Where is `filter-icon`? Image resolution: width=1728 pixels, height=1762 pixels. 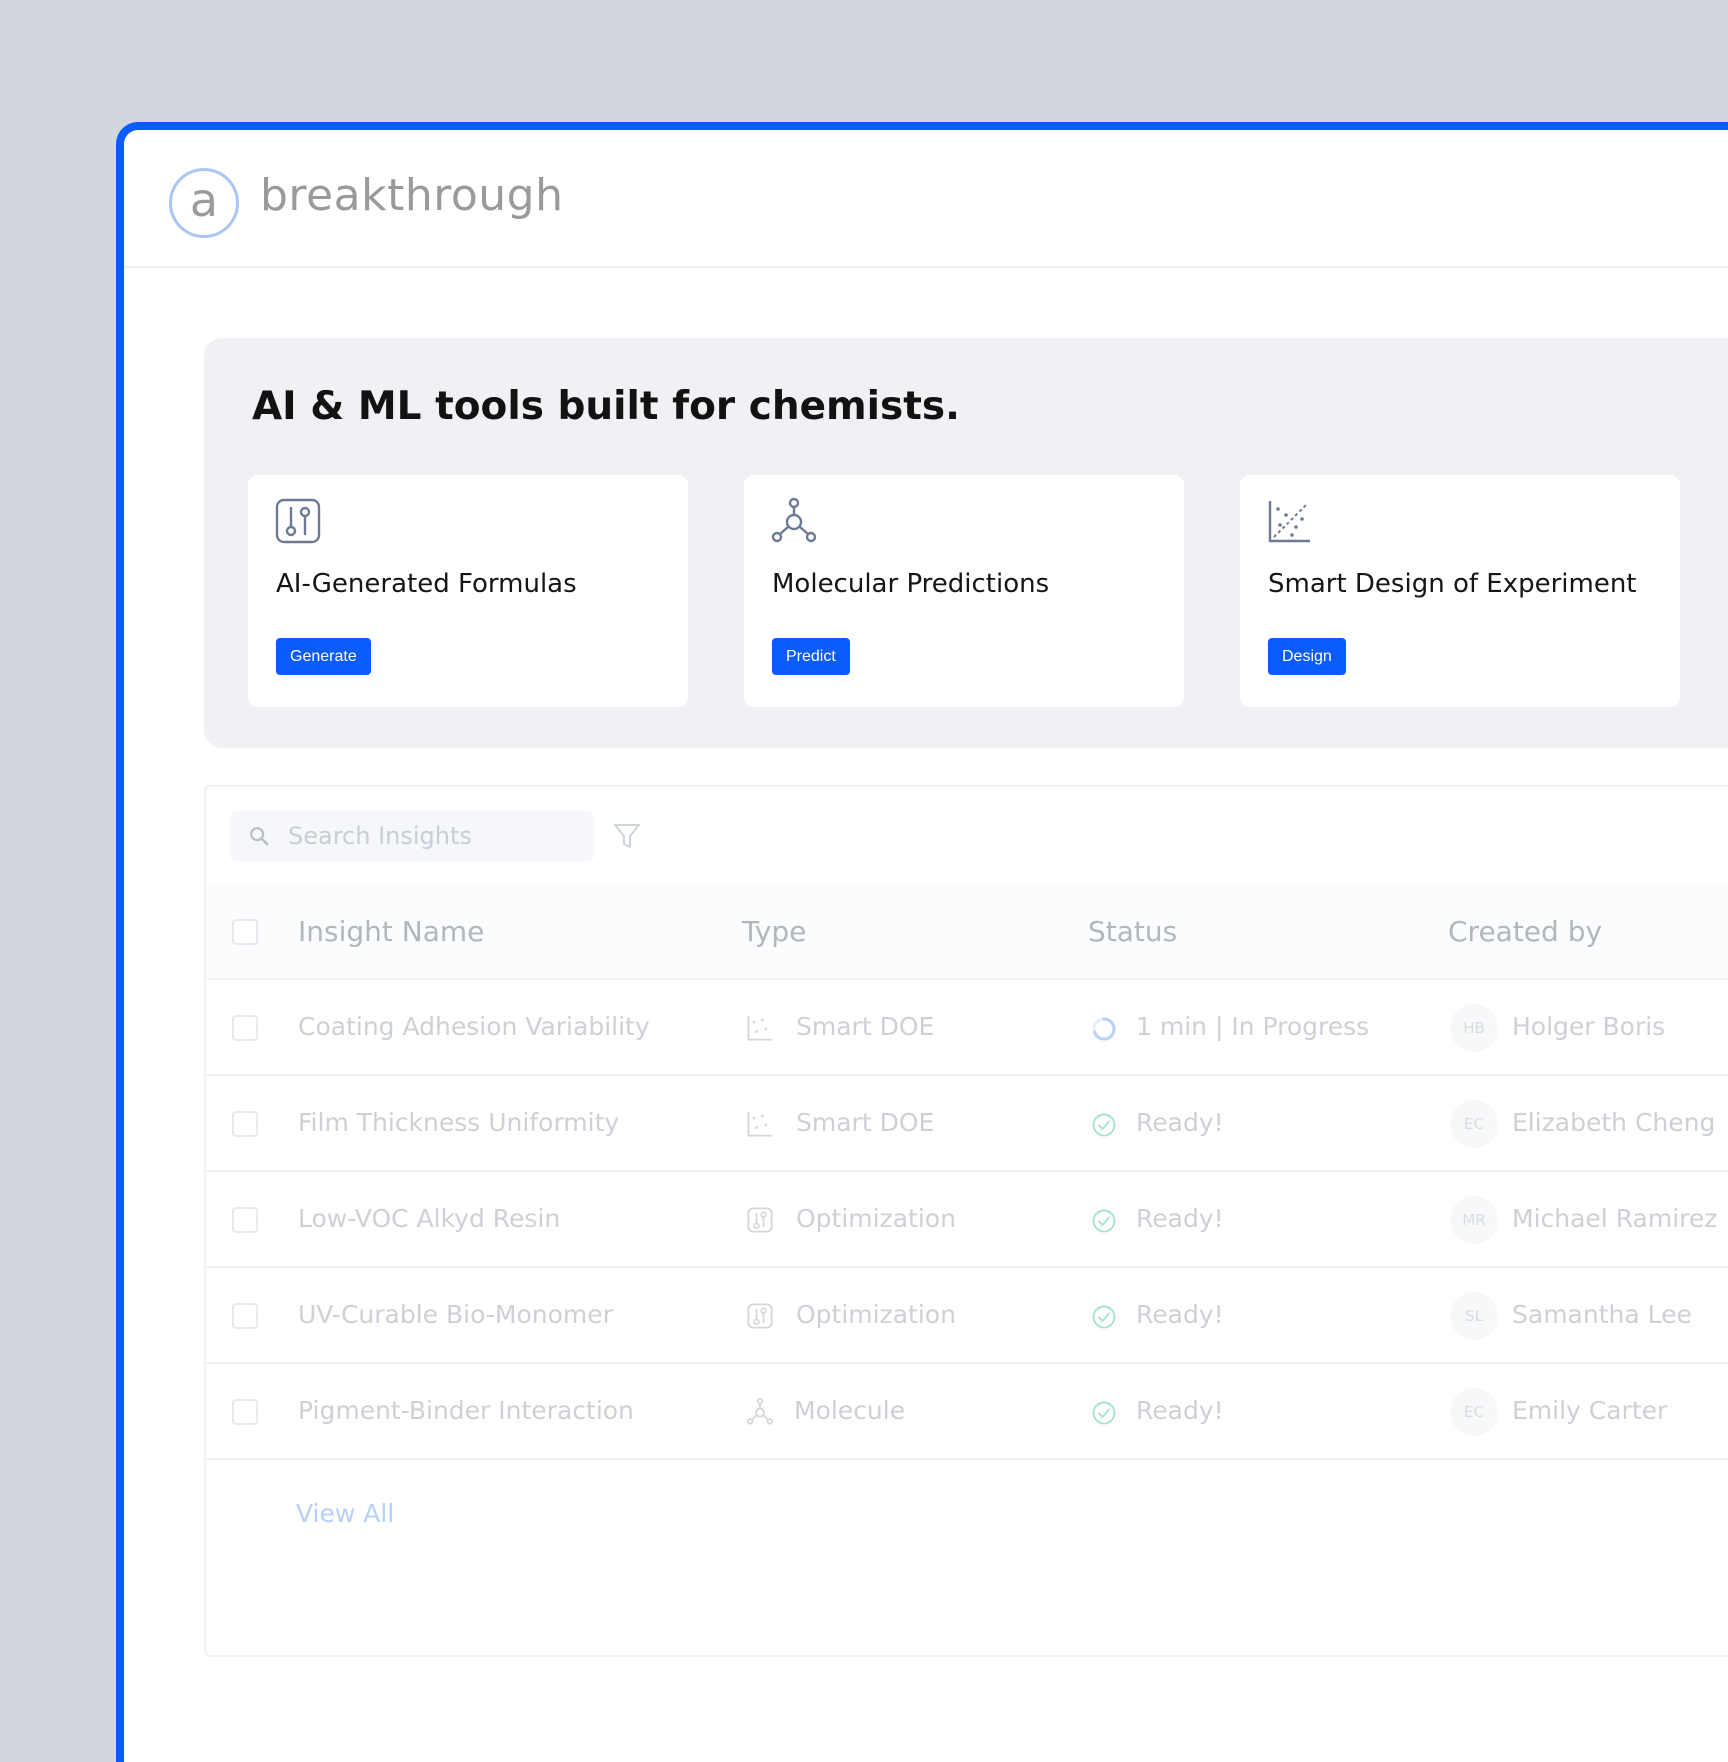
filter-icon is located at coordinates (627, 836).